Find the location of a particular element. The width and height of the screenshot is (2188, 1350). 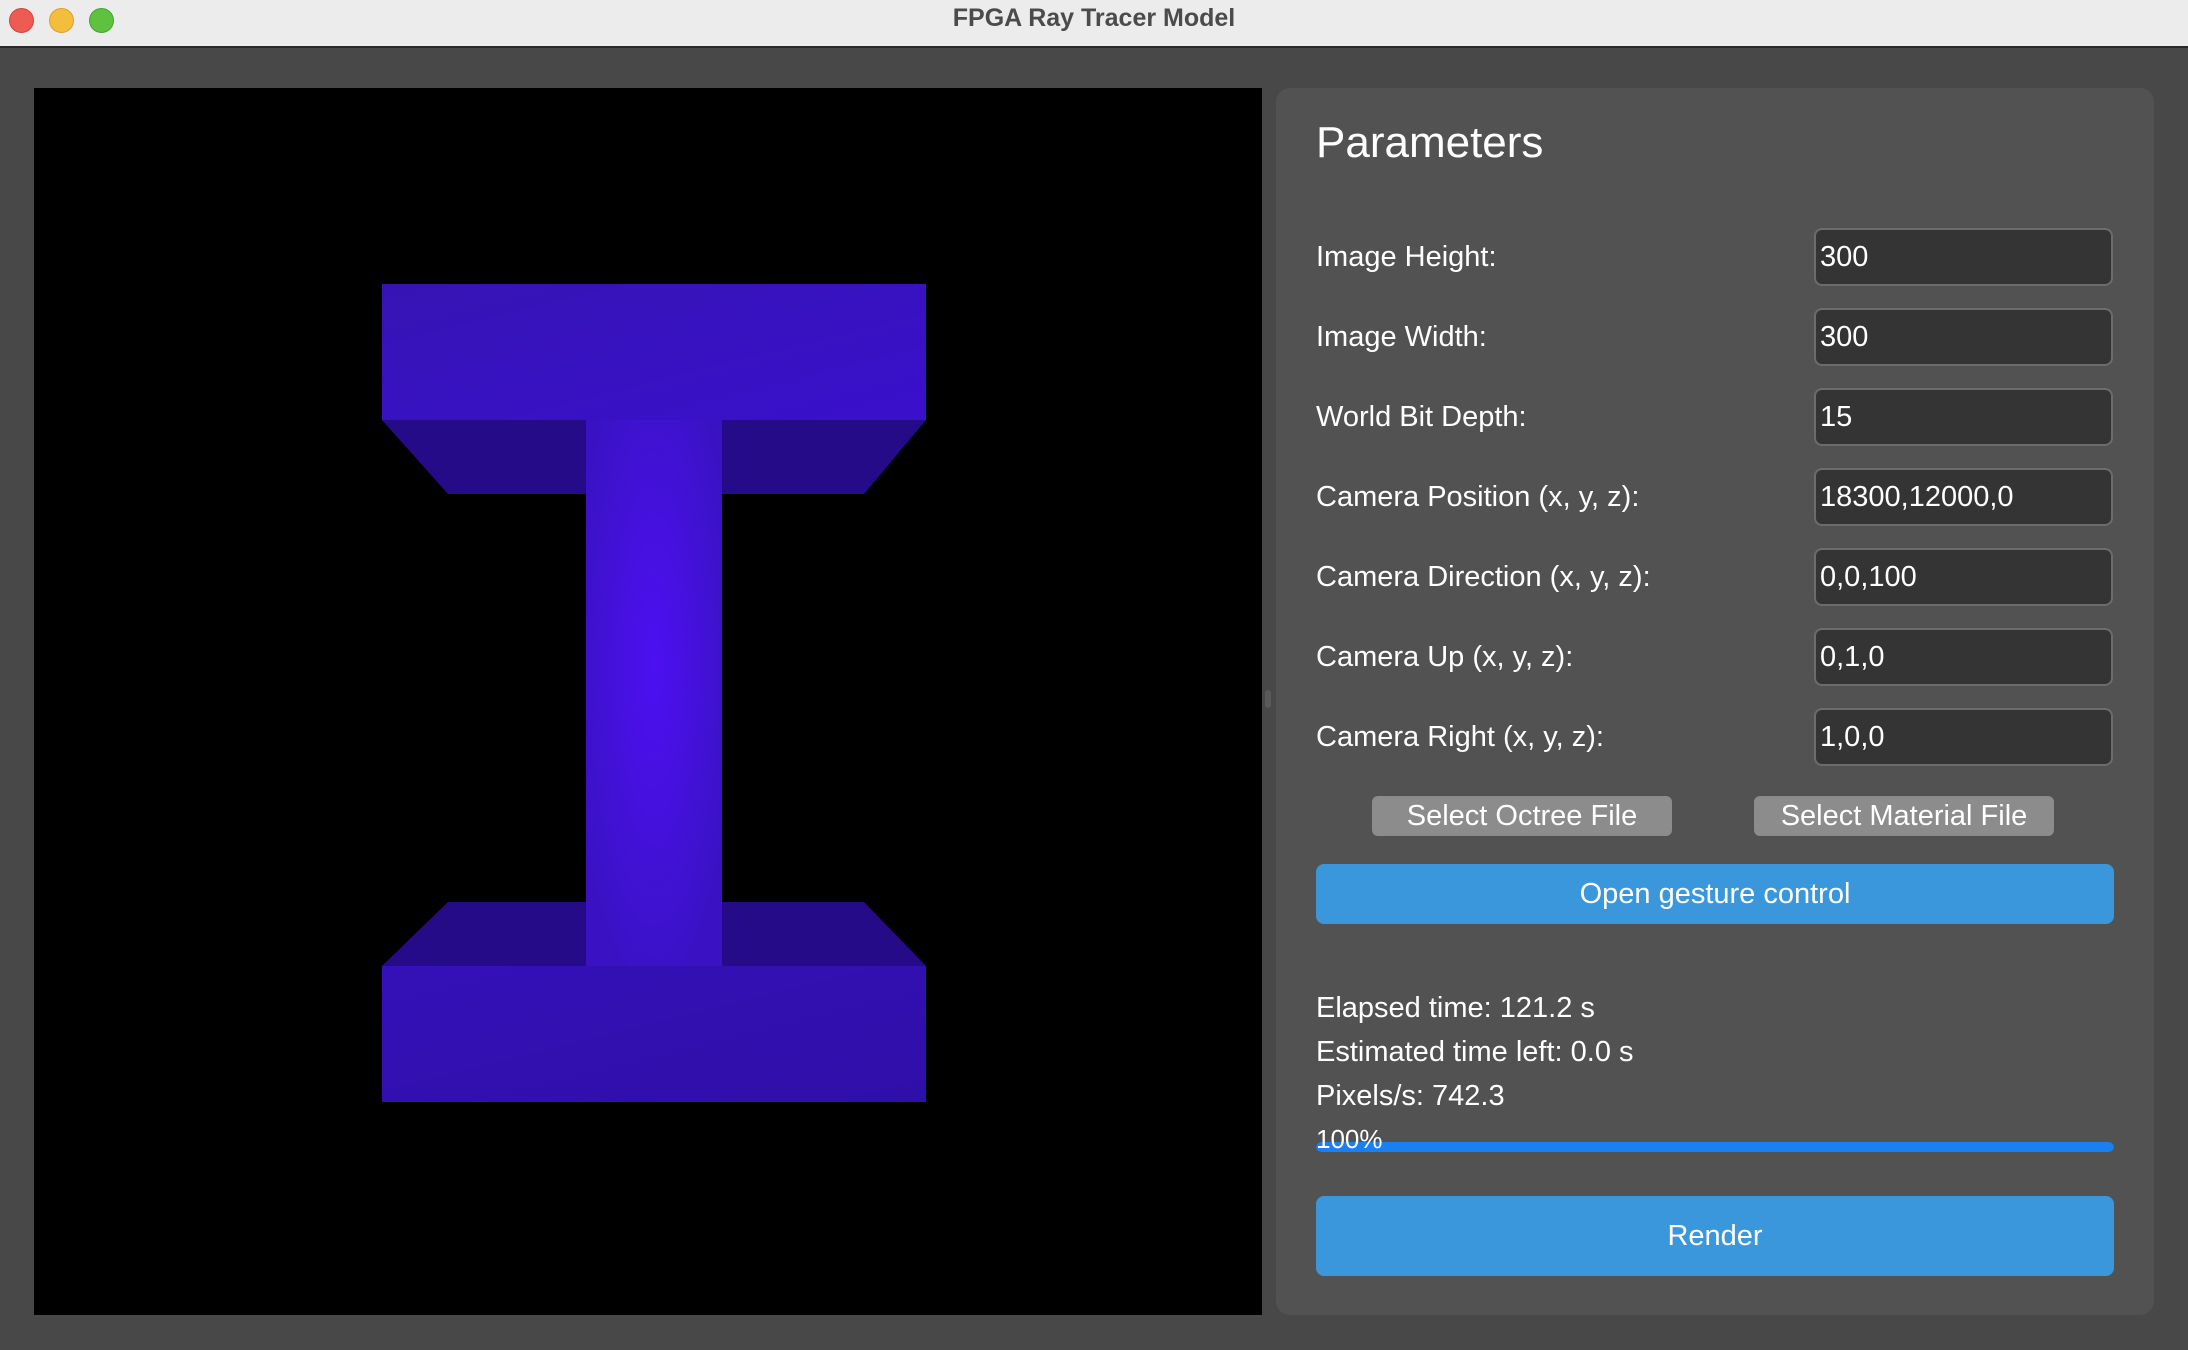

title-bar: FPGA Ray Tracer Model is located at coordinates (1094, 24).